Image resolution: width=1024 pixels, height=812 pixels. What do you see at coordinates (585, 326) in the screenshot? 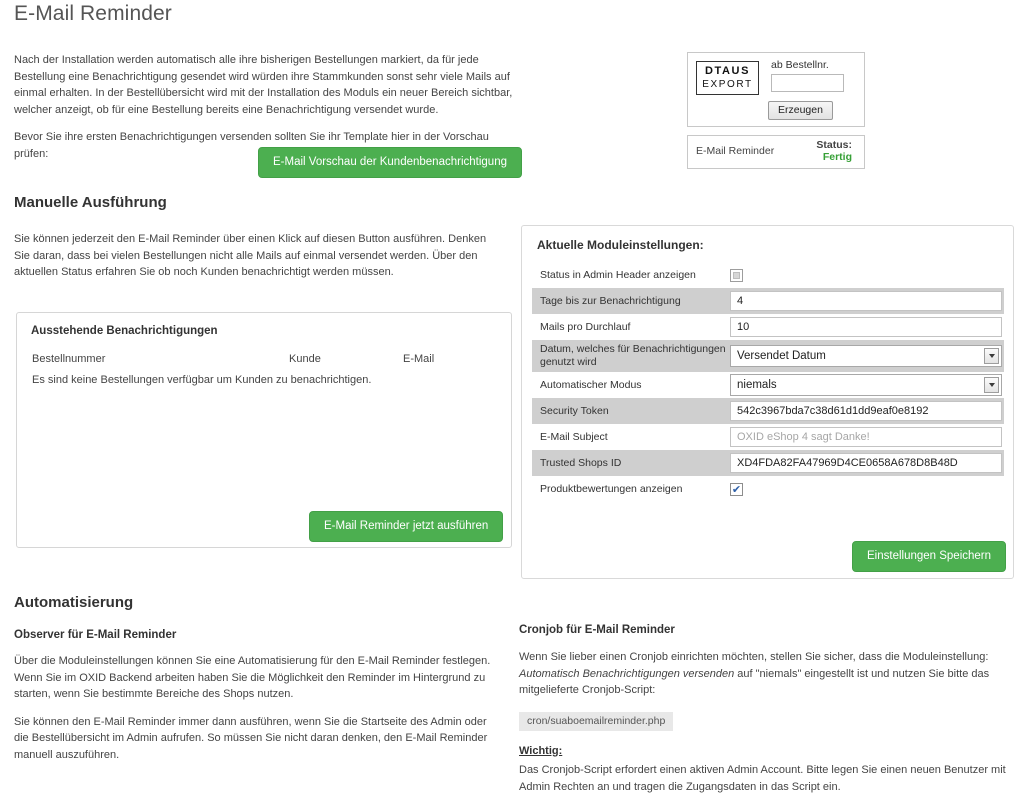
I see `setting-label: Mails pro Durchlauf` at bounding box center [585, 326].